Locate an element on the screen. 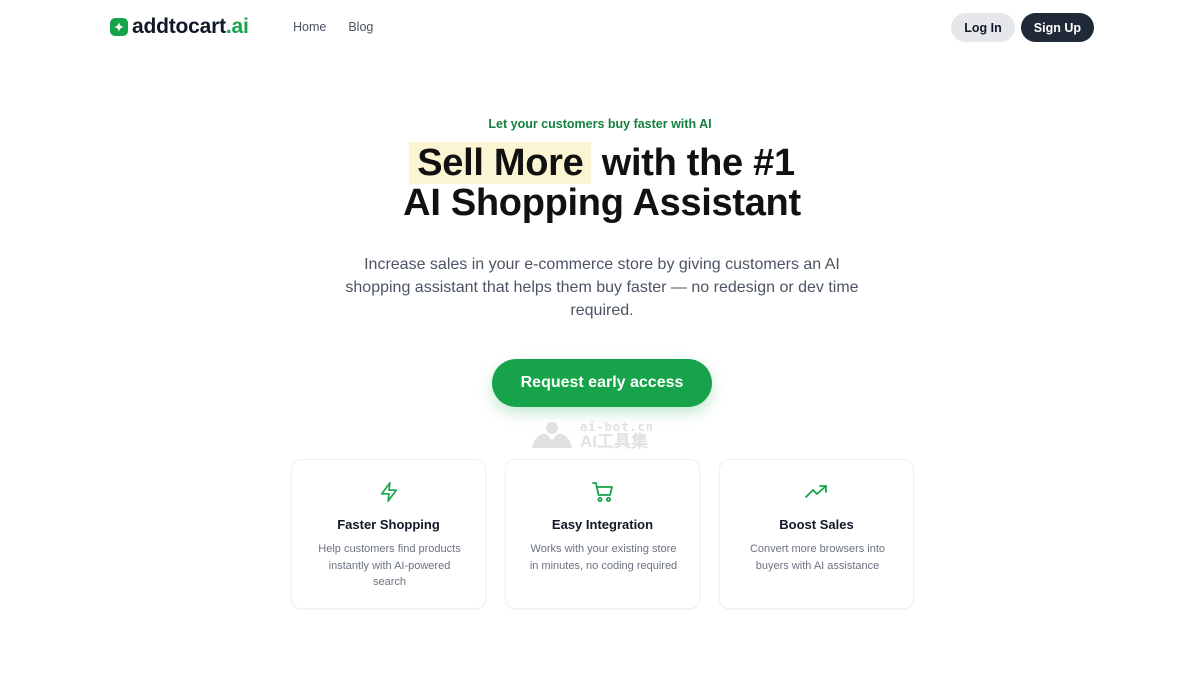 The width and height of the screenshot is (1200, 675). site-header: addtocart.ai Home Blog Log In Sign Up is located at coordinates (600, 28).